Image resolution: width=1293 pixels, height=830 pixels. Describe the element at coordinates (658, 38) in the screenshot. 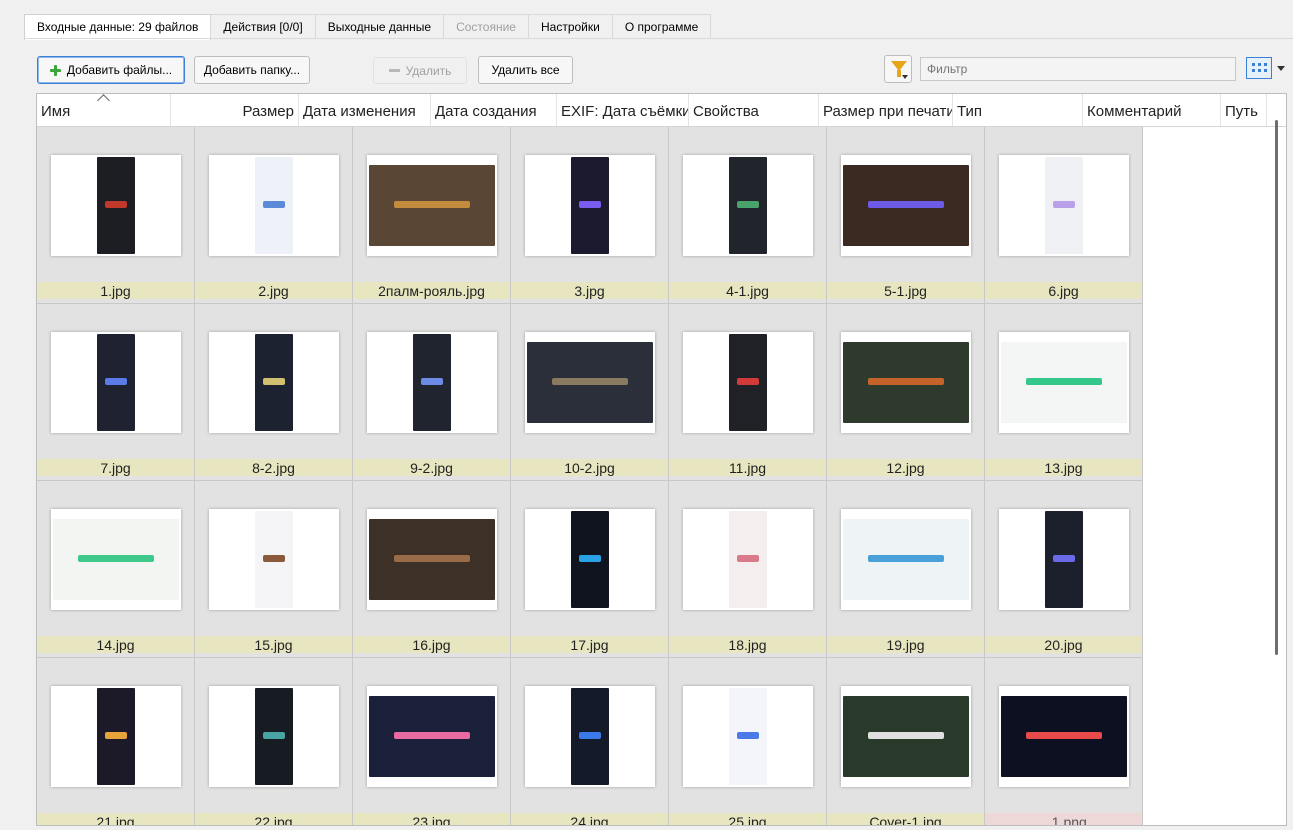

I see `tab-divider` at that location.